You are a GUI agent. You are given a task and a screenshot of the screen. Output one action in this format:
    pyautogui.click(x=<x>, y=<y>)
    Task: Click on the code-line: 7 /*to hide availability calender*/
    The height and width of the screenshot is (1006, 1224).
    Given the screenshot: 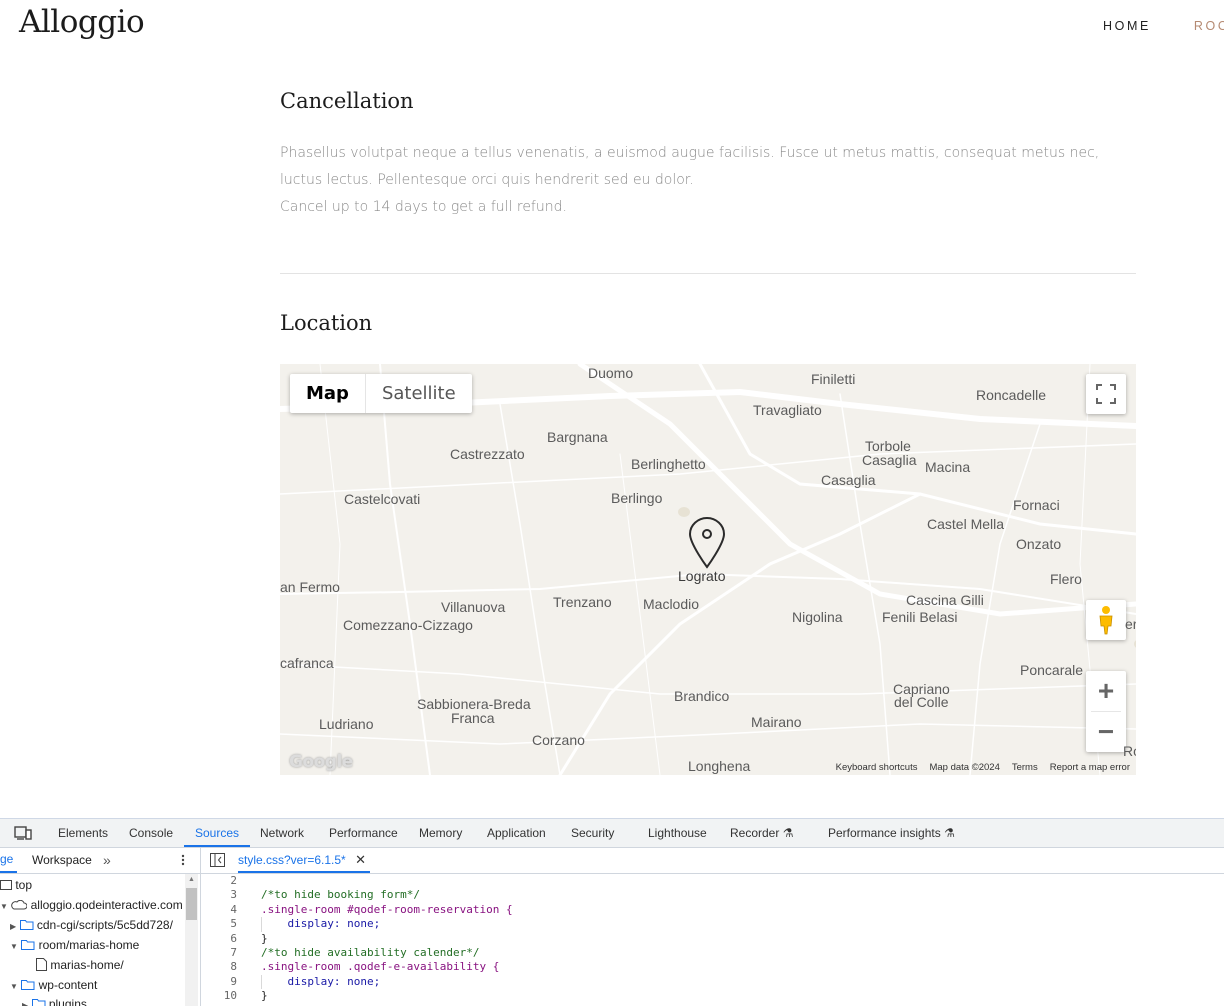 What is the action you would take?
    pyautogui.click(x=712, y=953)
    